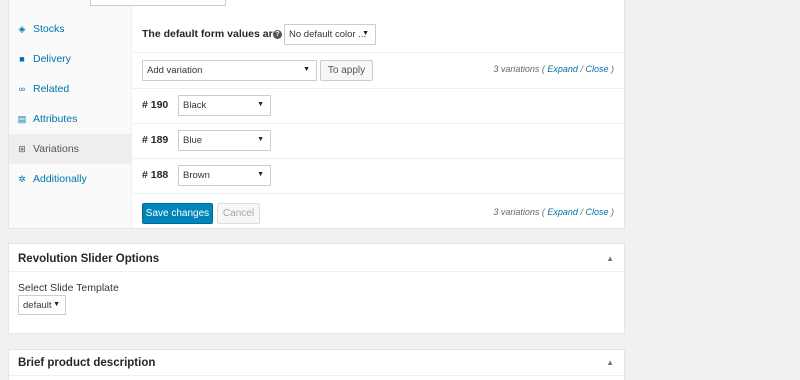 Image resolution: width=800 pixels, height=380 pixels. I want to click on variation-number: # 190, so click(155, 105).